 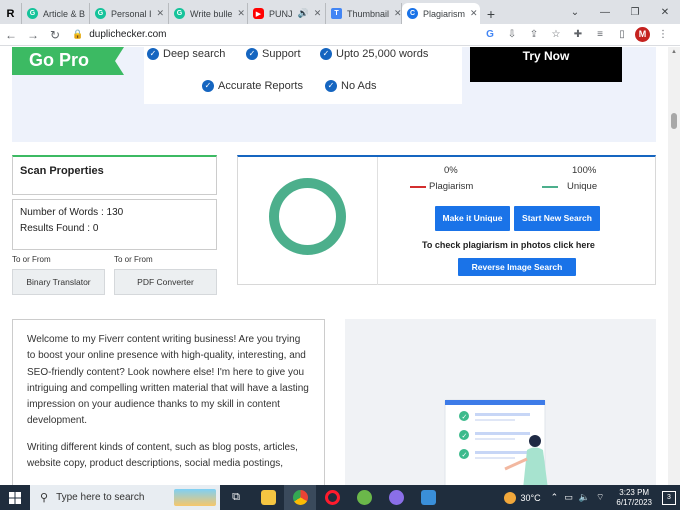 I want to click on plagiarism-percent: 0%, so click(x=451, y=170).